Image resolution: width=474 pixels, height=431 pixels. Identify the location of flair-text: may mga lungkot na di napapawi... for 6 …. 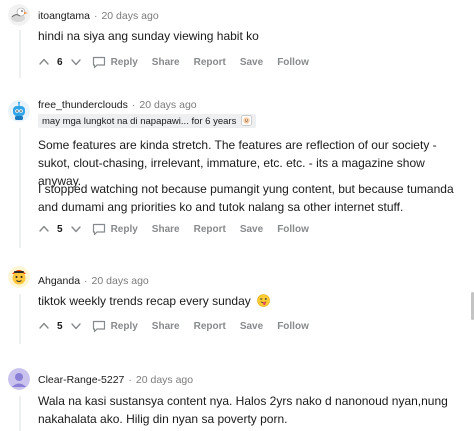
(139, 121).